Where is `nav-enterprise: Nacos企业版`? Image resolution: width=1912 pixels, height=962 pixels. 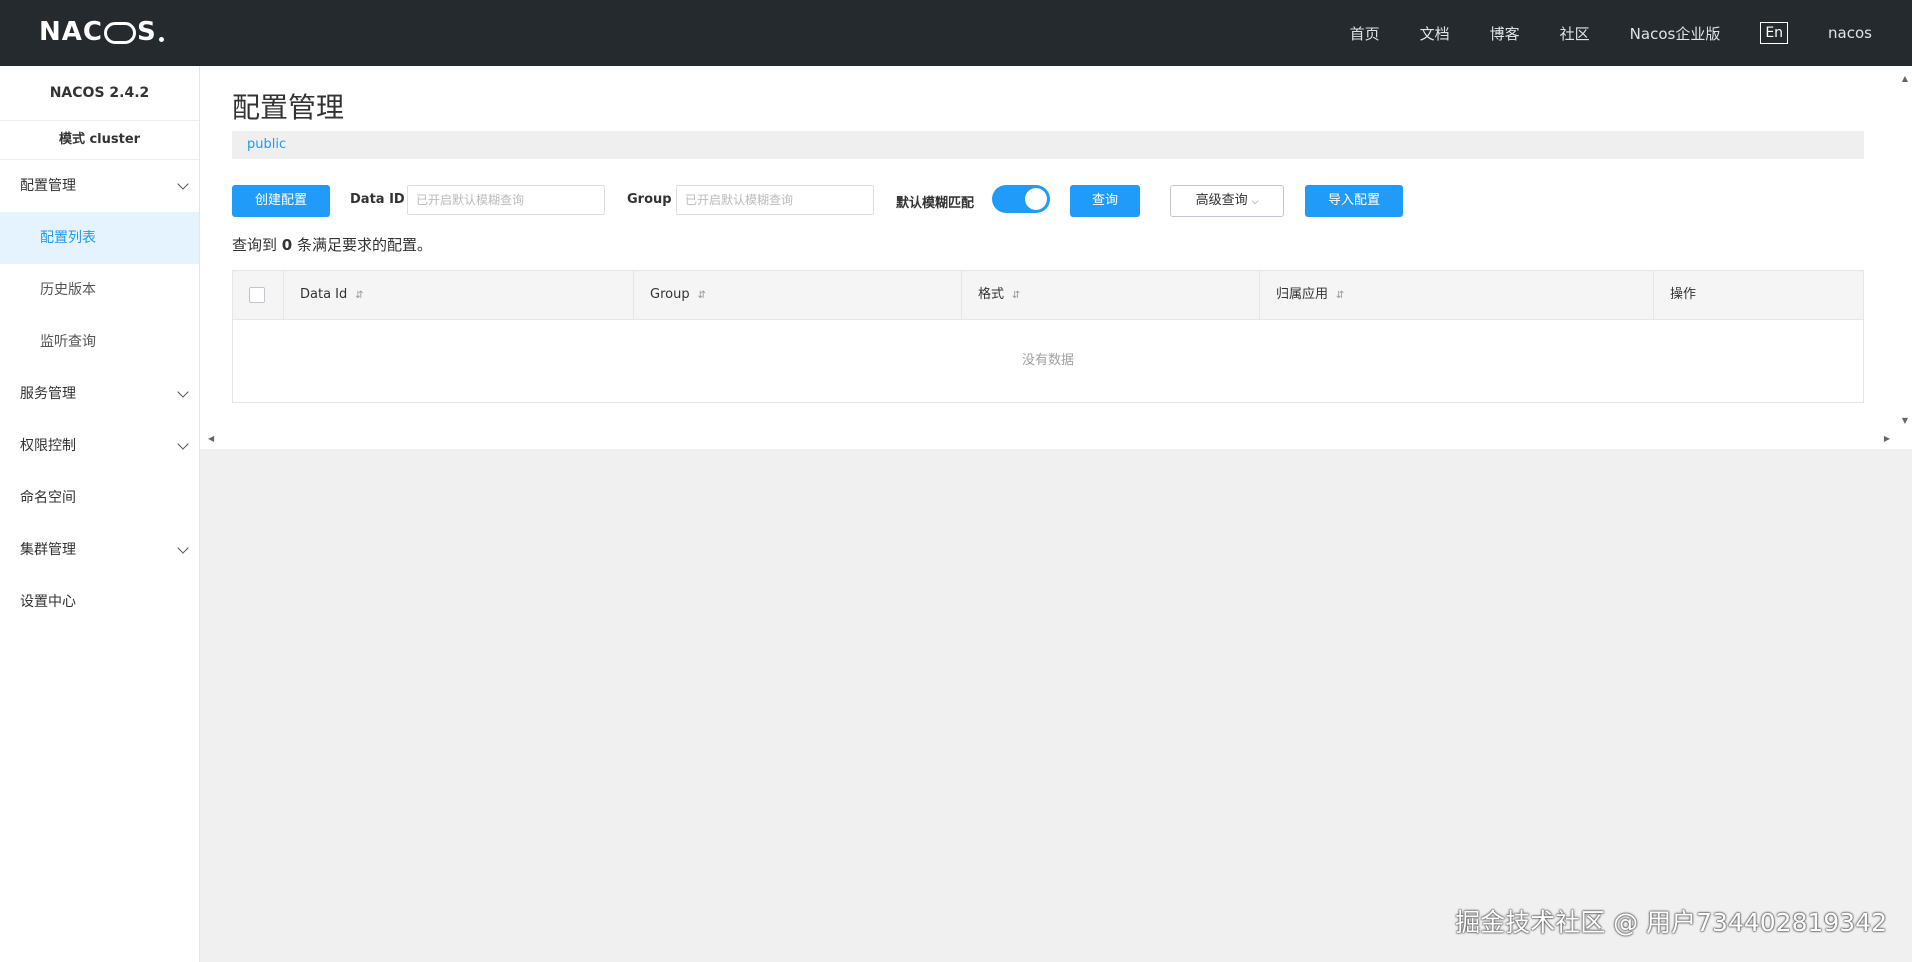
nav-enterprise: Nacos企业版 is located at coordinates (1675, 33).